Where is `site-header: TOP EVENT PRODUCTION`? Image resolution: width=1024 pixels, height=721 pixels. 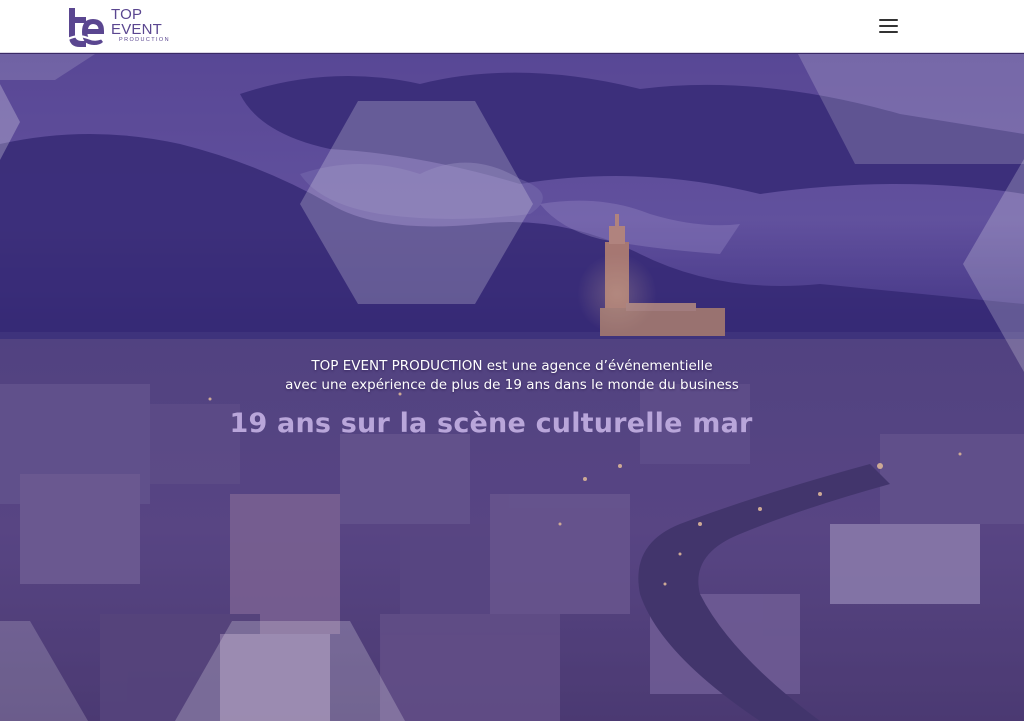 site-header: TOP EVENT PRODUCTION is located at coordinates (512, 26).